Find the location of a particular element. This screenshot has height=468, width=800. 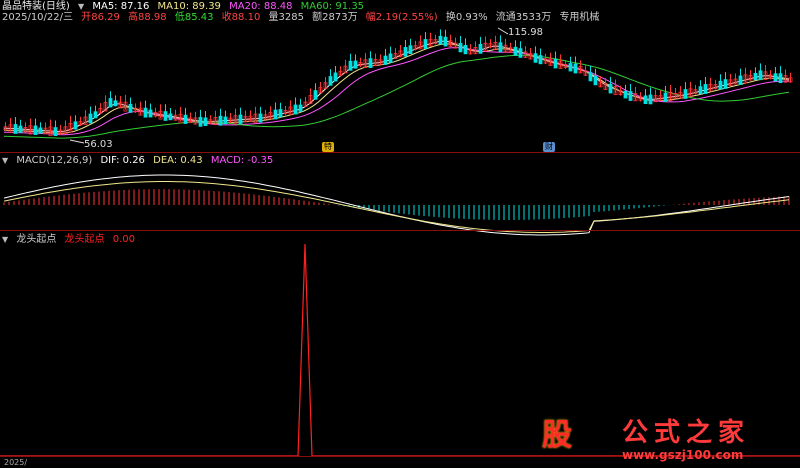

high-pointer is located at coordinates (503, 31).